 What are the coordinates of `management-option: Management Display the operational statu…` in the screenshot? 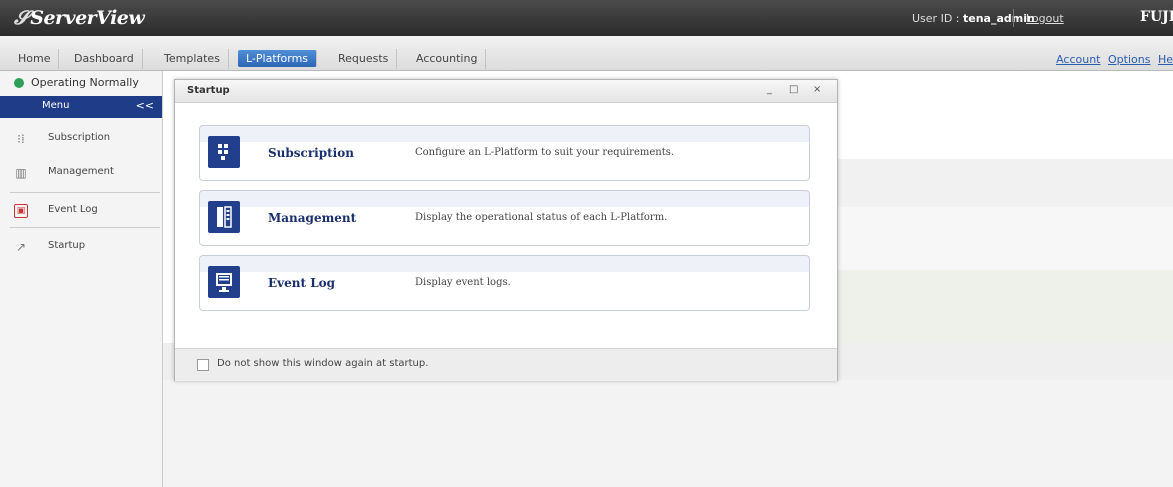 It's located at (504, 218).